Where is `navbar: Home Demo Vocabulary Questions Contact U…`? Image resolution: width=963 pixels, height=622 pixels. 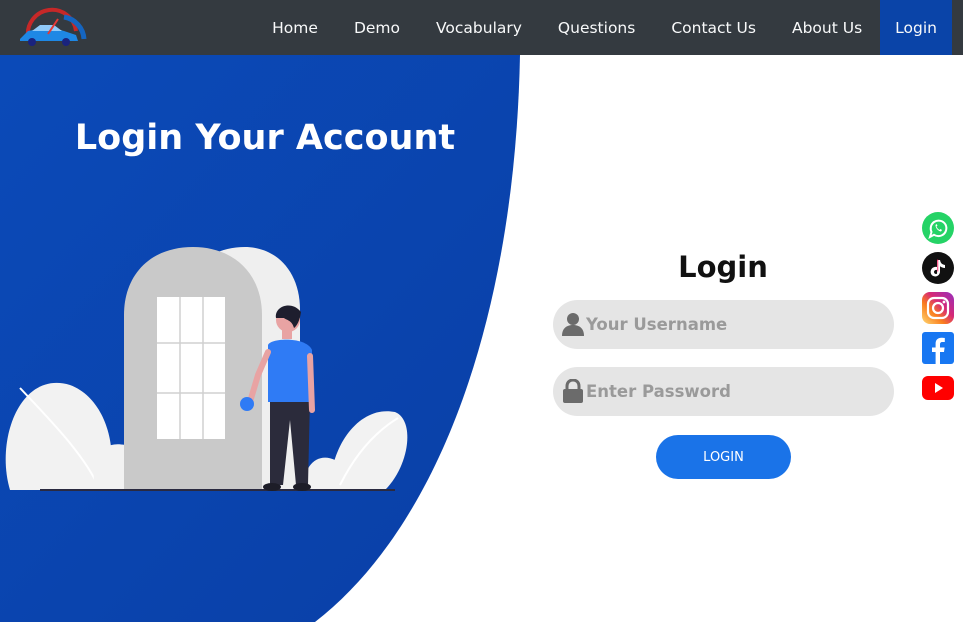
navbar: Home Demo Vocabulary Questions Contact U… is located at coordinates (481, 27).